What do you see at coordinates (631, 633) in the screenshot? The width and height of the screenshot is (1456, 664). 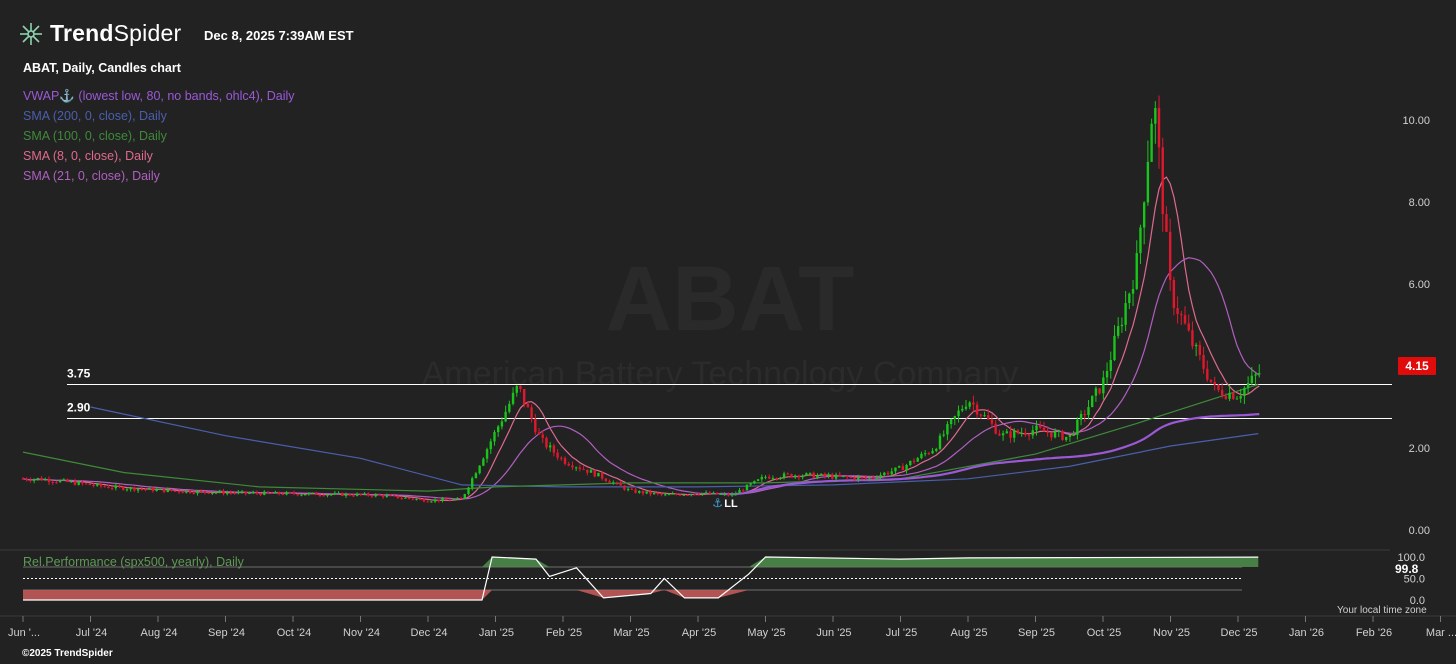 I see `x-tick-label: Mar '25` at bounding box center [631, 633].